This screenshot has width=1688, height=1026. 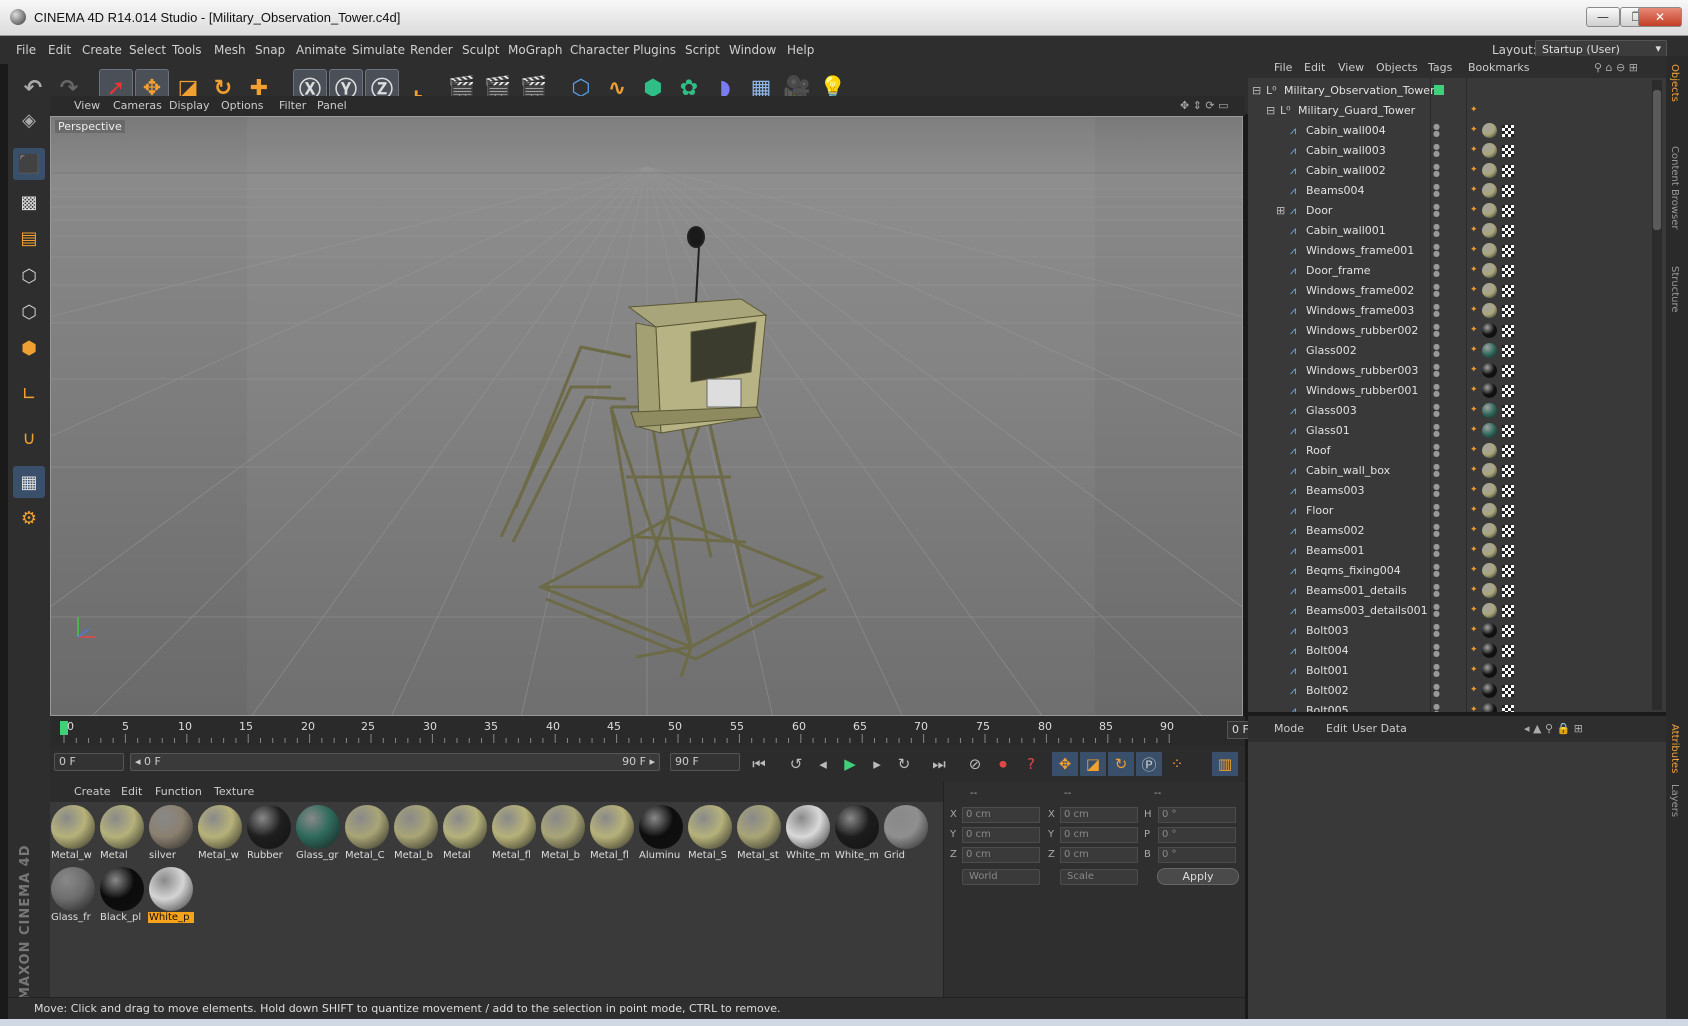 I want to click on play-icon: ▶, so click(x=850, y=764).